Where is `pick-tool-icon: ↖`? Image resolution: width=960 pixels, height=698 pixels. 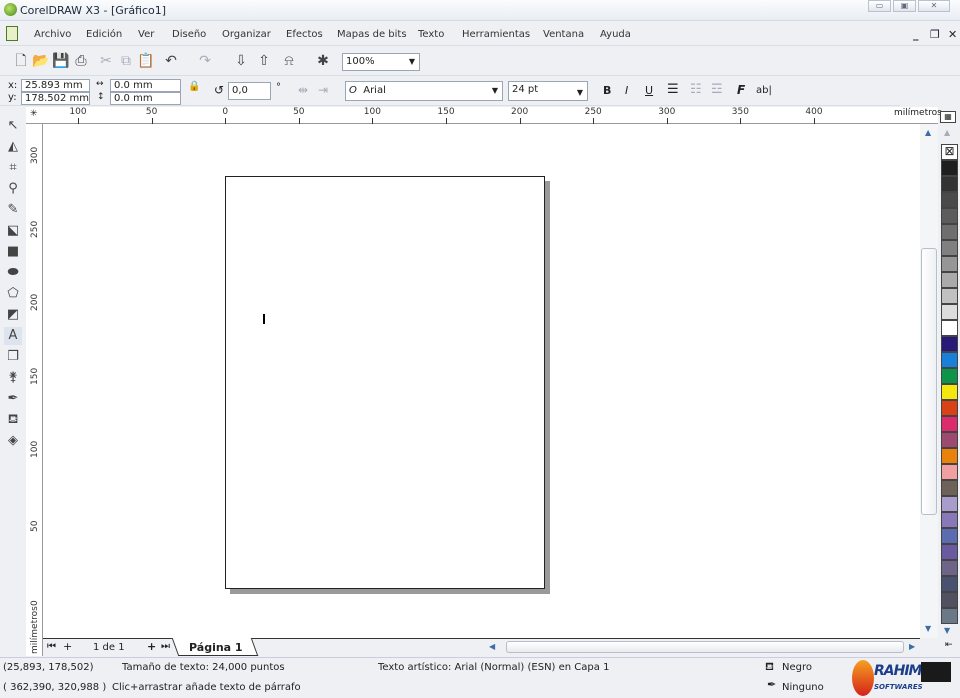 pick-tool-icon: ↖ is located at coordinates (13, 126).